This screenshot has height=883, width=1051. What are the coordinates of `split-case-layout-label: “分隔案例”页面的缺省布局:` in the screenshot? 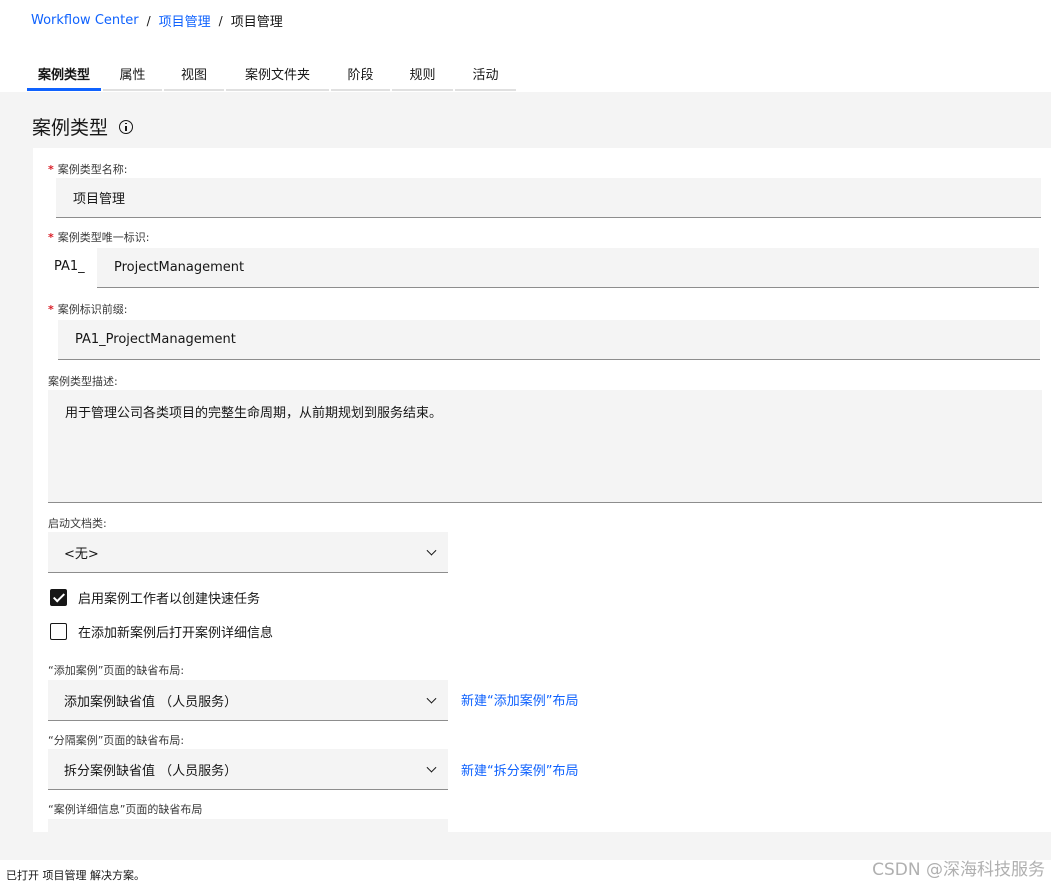 It's located at (116, 740).